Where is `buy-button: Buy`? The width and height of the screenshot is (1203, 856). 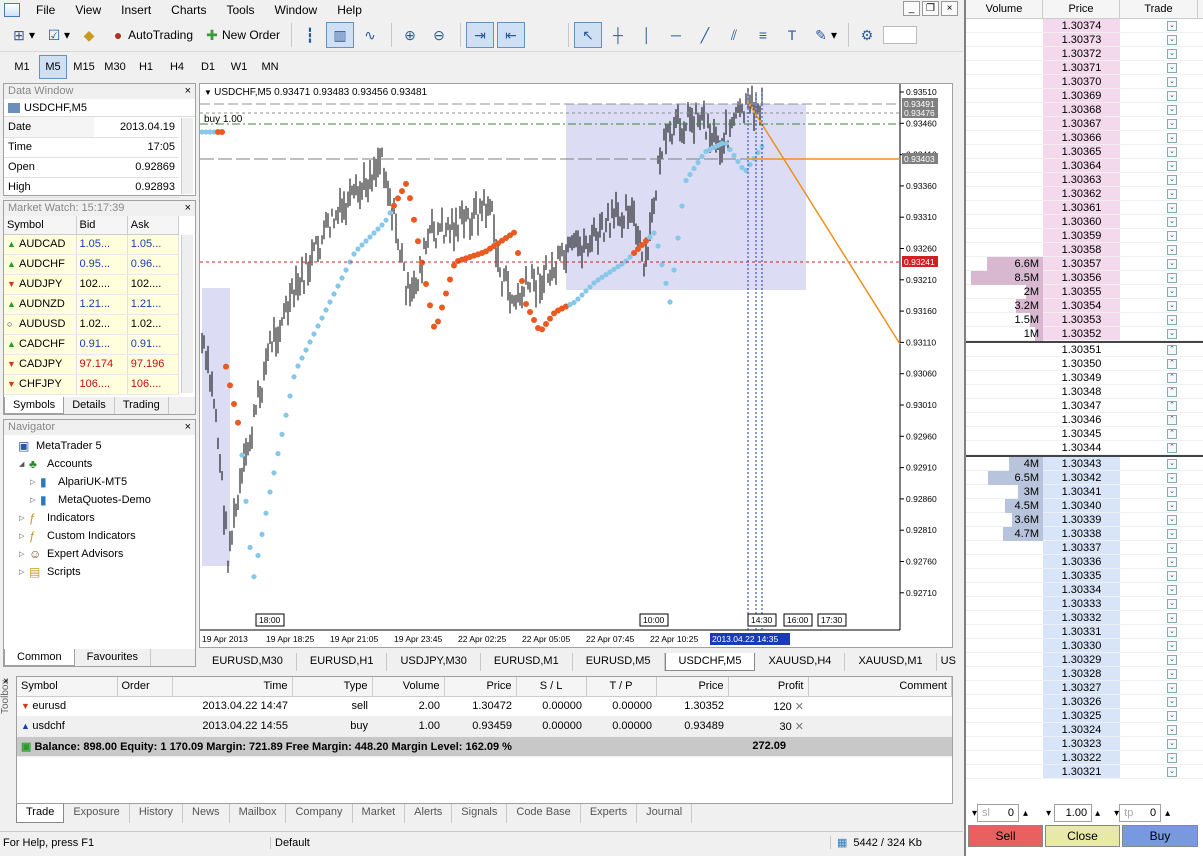 buy-button: Buy is located at coordinates (1160, 836).